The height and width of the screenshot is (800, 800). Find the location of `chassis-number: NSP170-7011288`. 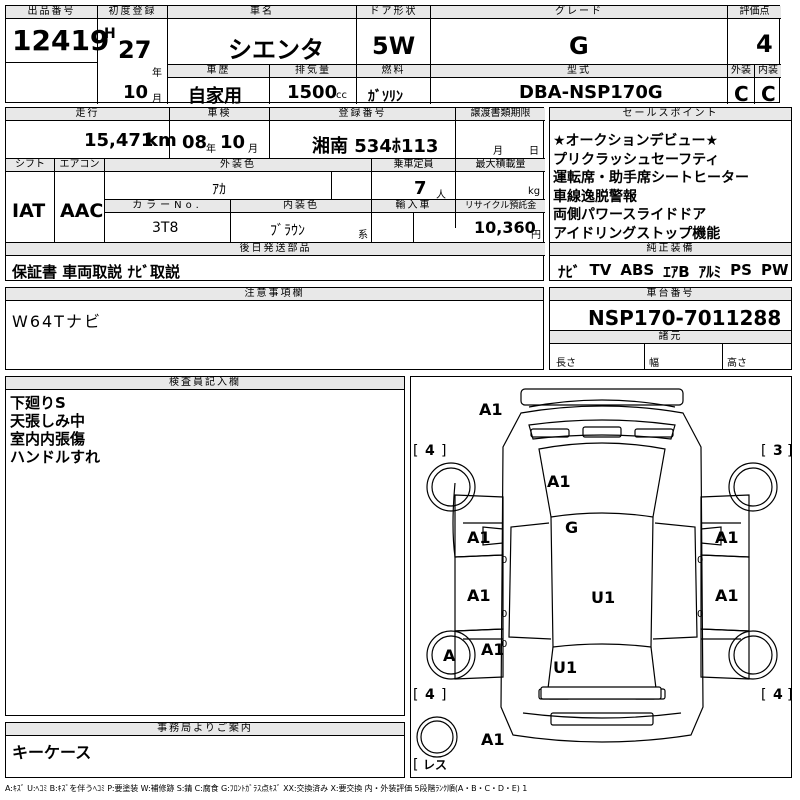

chassis-number: NSP170-7011288 is located at coordinates (685, 318).